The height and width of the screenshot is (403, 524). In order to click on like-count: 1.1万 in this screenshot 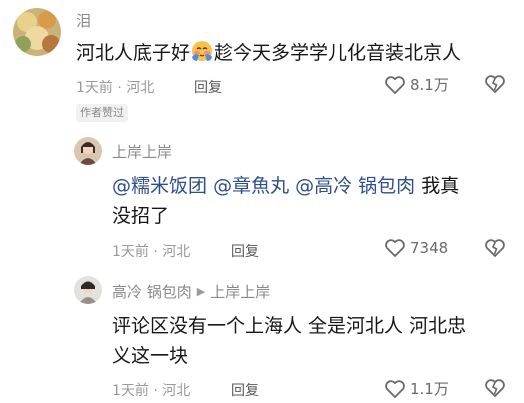, I will do `click(429, 389)`.